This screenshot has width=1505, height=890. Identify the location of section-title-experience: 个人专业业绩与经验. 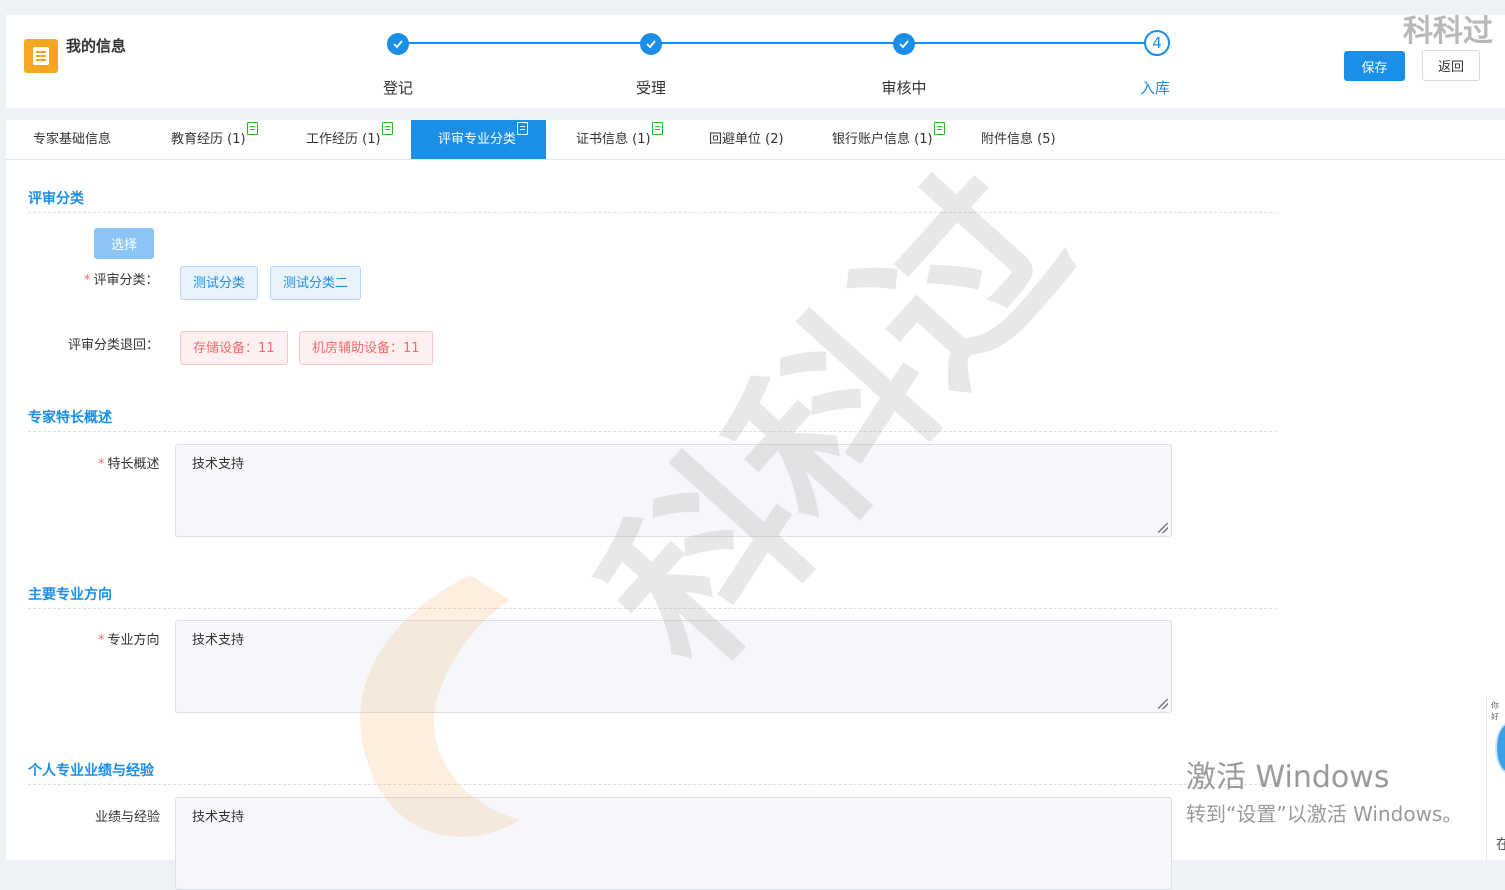
(91, 771).